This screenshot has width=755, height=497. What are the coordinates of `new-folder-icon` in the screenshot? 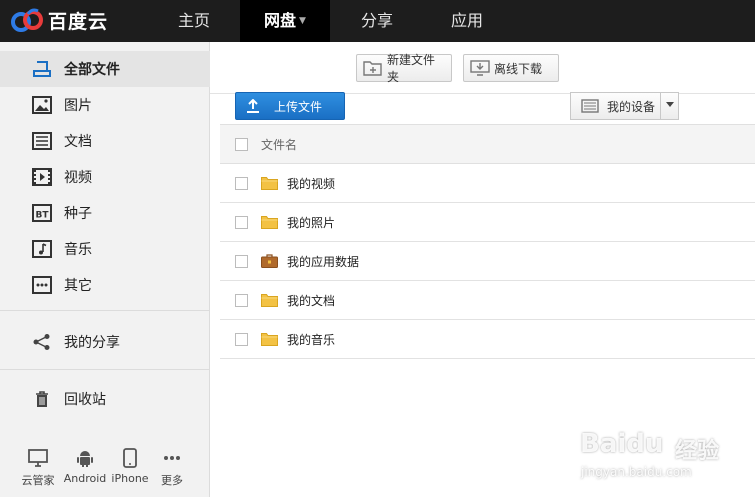 It's located at (373, 68).